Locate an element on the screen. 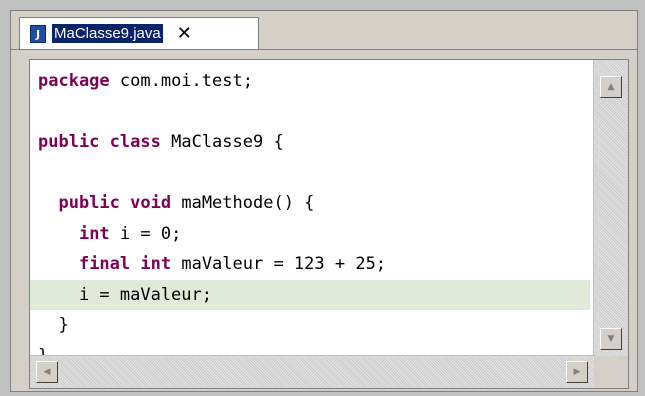 This screenshot has width=645, height=396. code-text: MaClasse9 { is located at coordinates (222, 142).